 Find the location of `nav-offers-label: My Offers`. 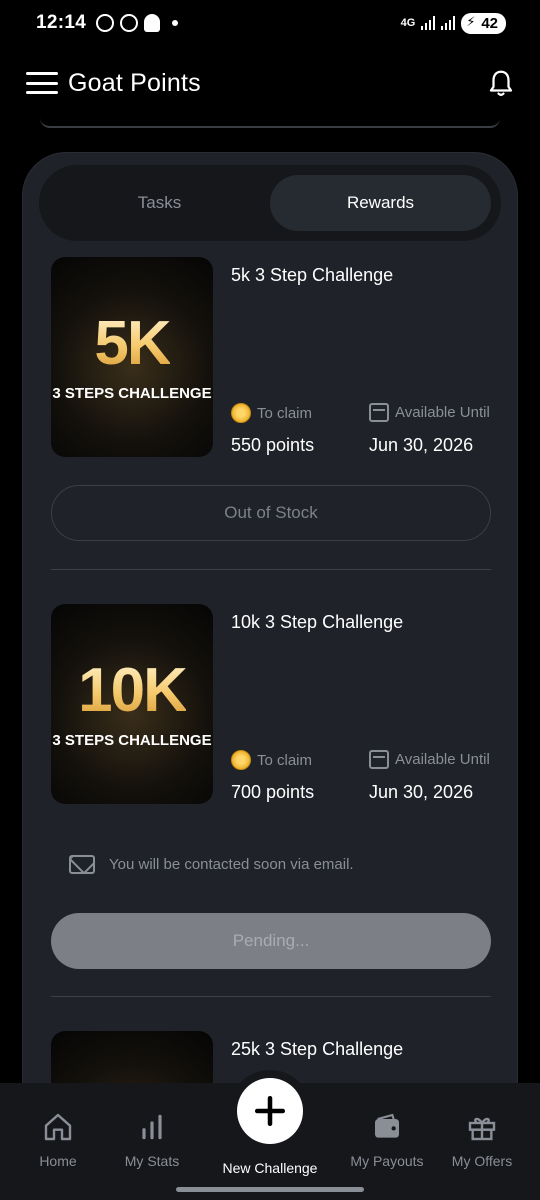

nav-offers-label: My Offers is located at coordinates (482, 1161).